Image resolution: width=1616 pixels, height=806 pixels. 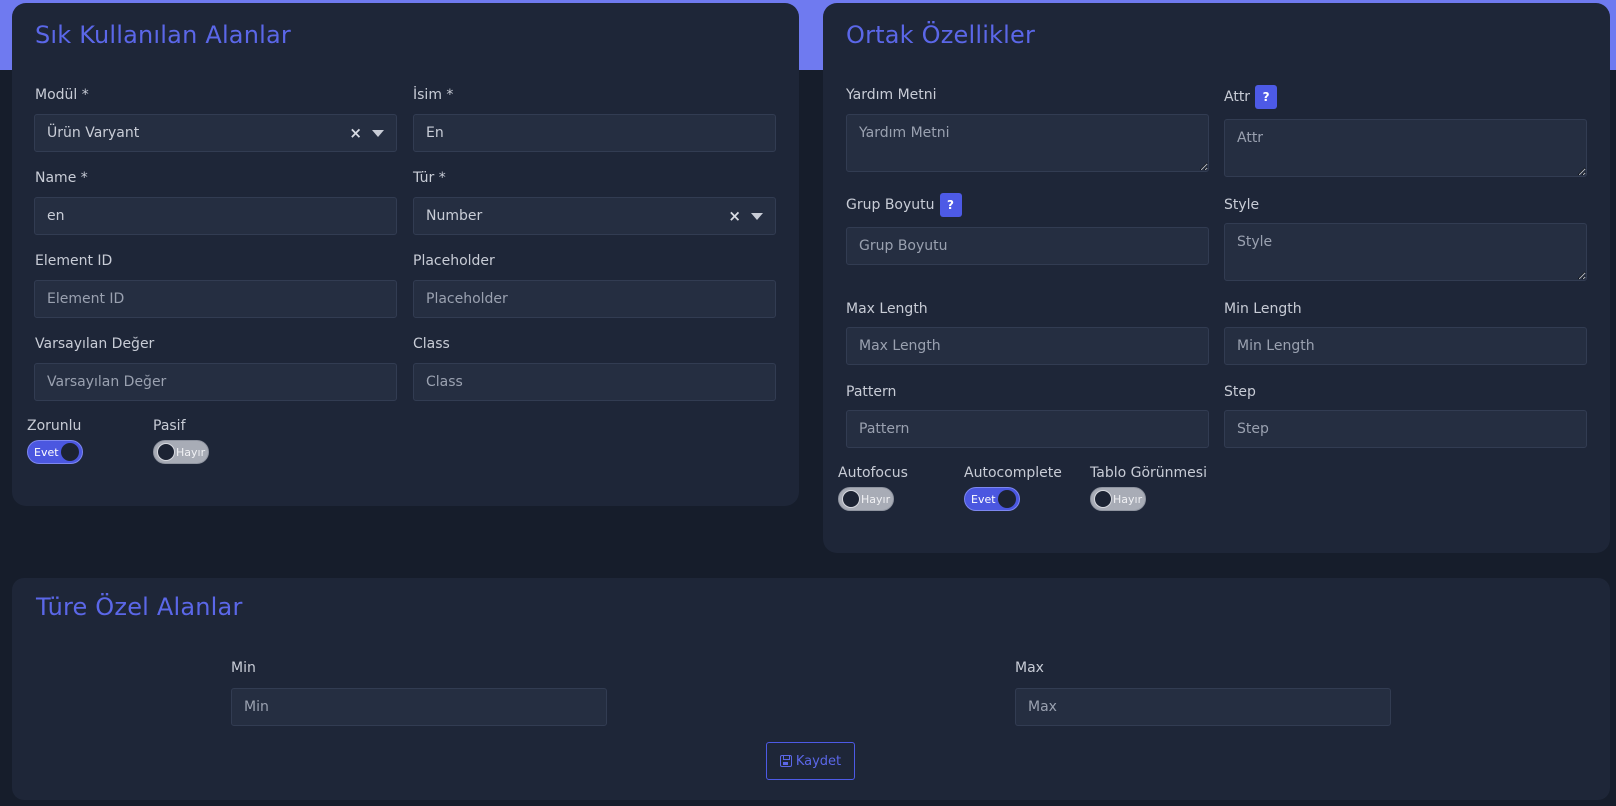 I want to click on name-label: Name *, so click(x=61, y=178).